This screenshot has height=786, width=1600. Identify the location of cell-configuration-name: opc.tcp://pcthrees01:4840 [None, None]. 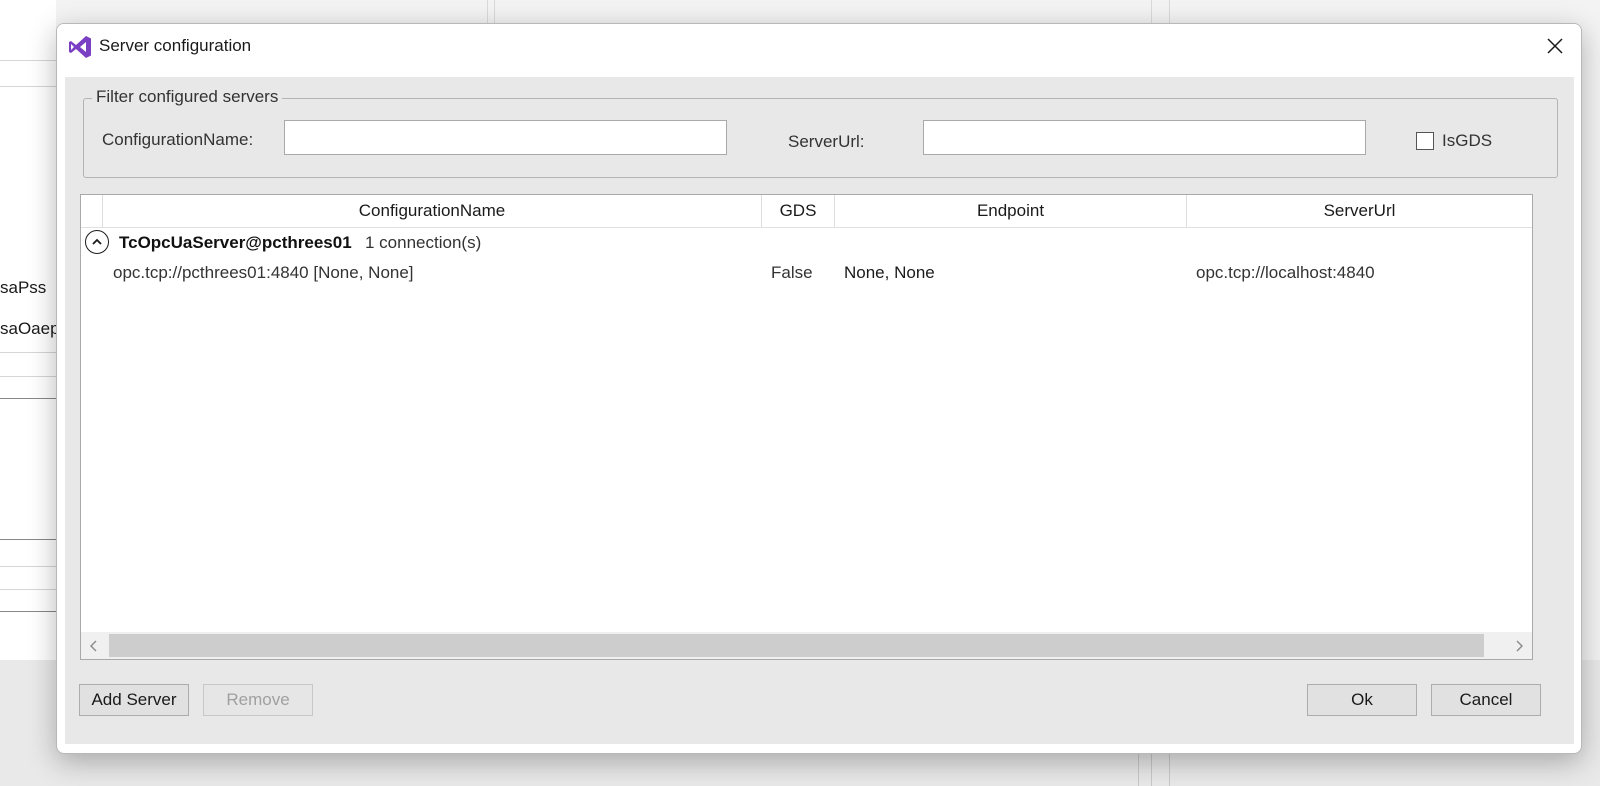
(263, 272).